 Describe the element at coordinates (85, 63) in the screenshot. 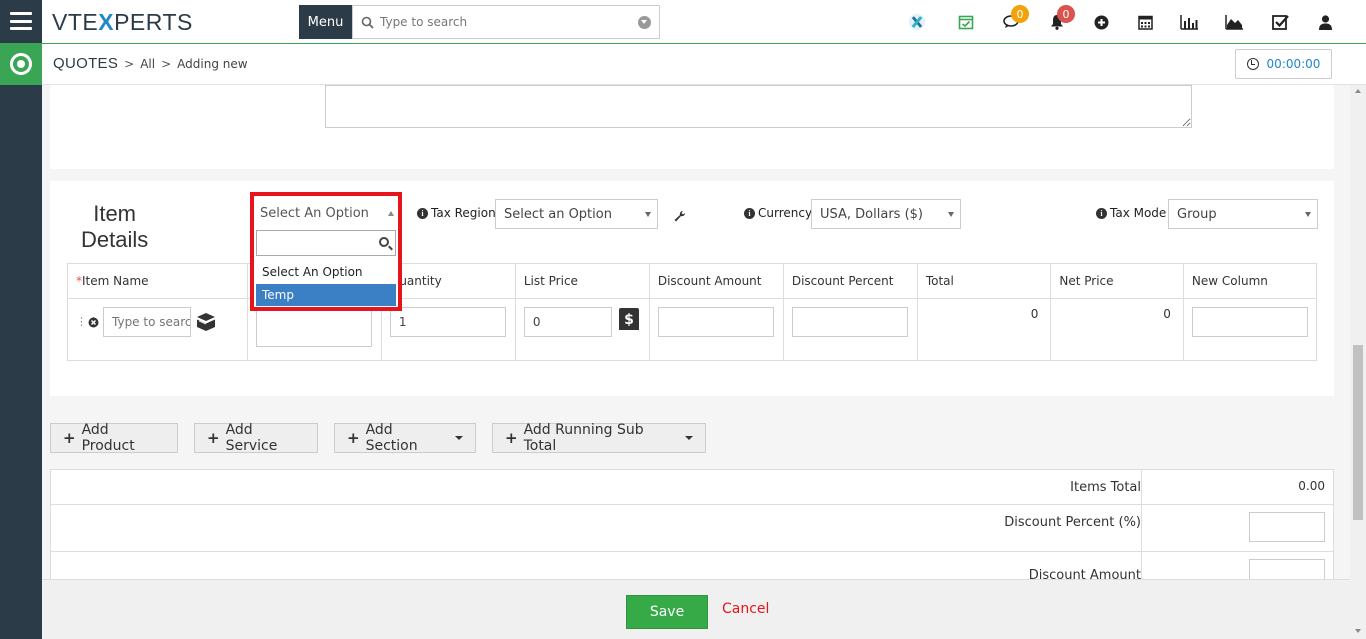

I see `breadcrumb-module: QUOTES` at that location.